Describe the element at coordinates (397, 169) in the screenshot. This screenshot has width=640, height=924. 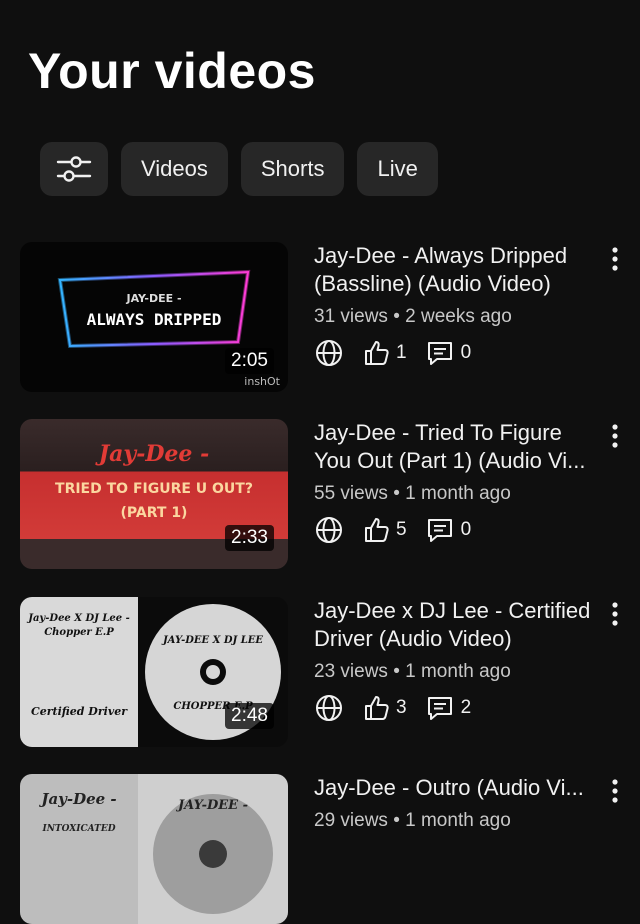
I see `chip-live: Live` at that location.